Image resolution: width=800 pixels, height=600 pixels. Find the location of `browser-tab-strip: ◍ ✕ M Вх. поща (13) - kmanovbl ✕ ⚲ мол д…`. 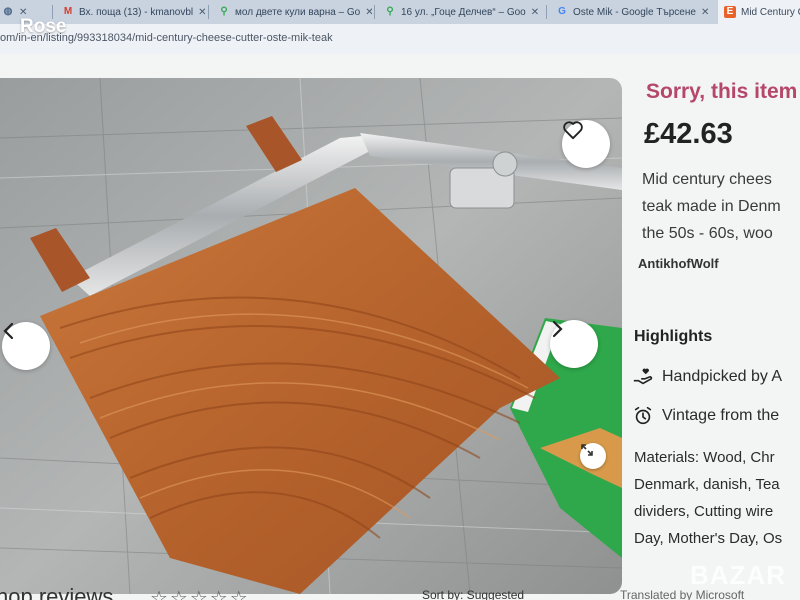

browser-tab-strip: ◍ ✕ M Вх. поща (13) - kmanovbl ✕ ⚲ мол д… is located at coordinates (400, 12).